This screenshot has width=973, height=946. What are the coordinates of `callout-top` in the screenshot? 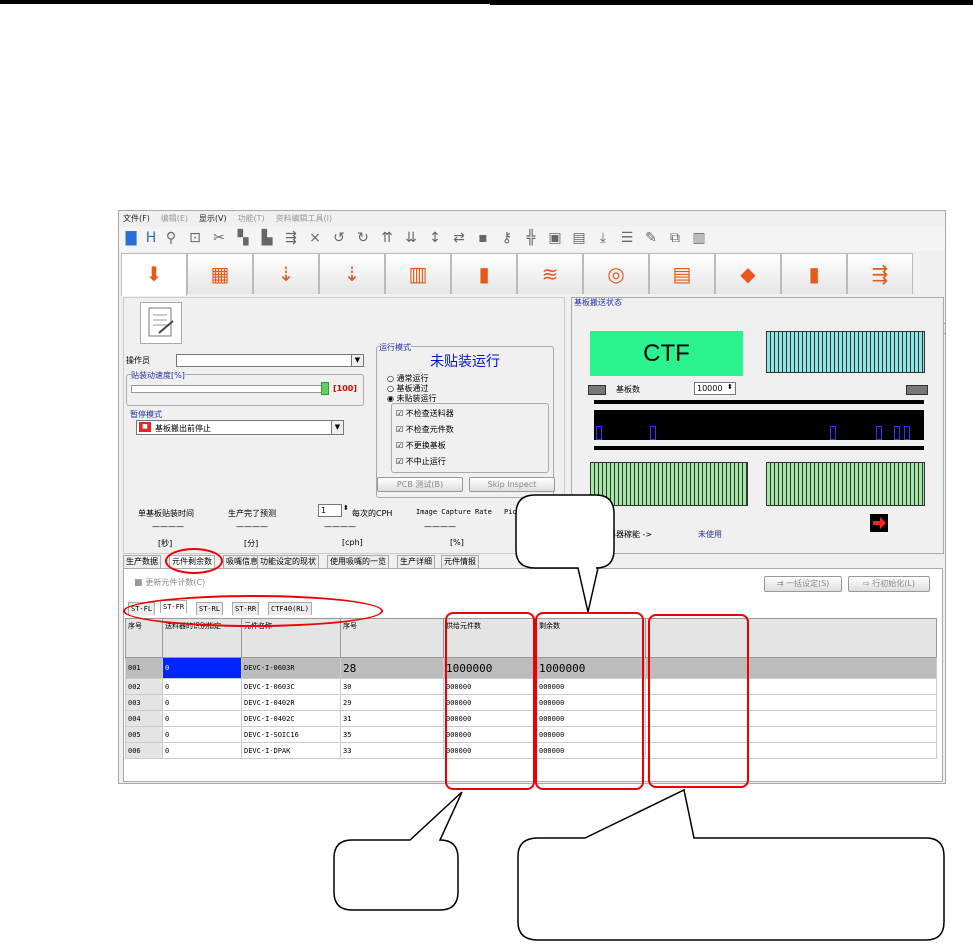 It's located at (565, 553).